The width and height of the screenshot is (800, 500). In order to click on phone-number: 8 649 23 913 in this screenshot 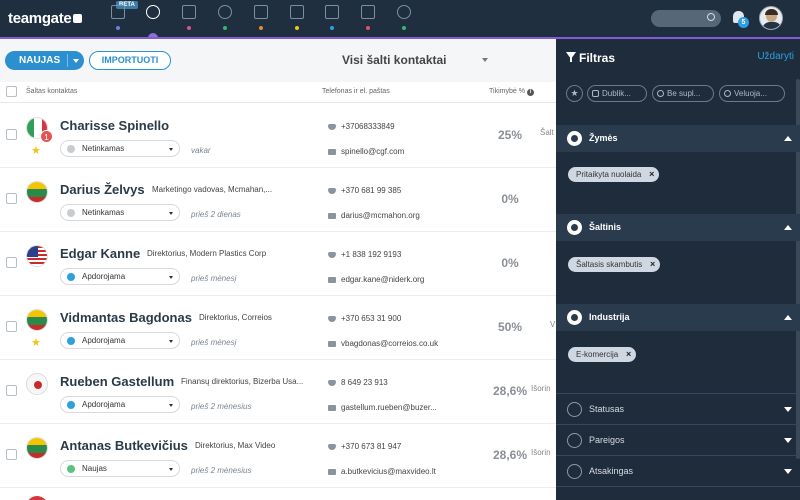, I will do `click(364, 382)`.